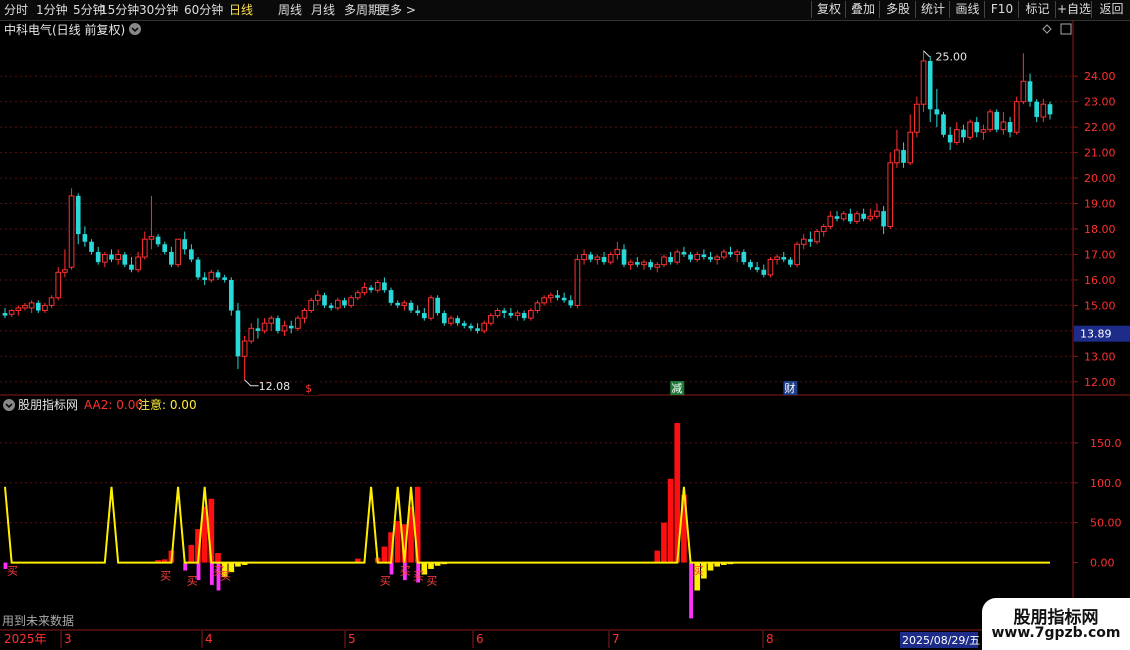 The height and width of the screenshot is (650, 1130). What do you see at coordinates (967, 9) in the screenshot?
I see `toolbar-button-4: 画线` at bounding box center [967, 9].